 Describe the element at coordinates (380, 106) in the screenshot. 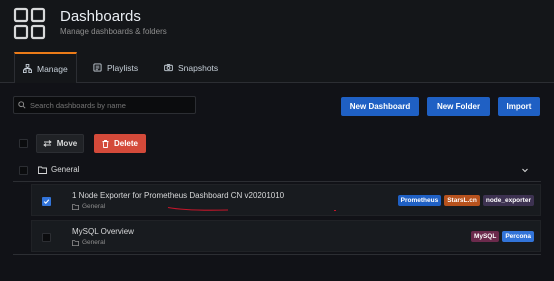

I see `new-dashboard-button: New Dashboard` at that location.